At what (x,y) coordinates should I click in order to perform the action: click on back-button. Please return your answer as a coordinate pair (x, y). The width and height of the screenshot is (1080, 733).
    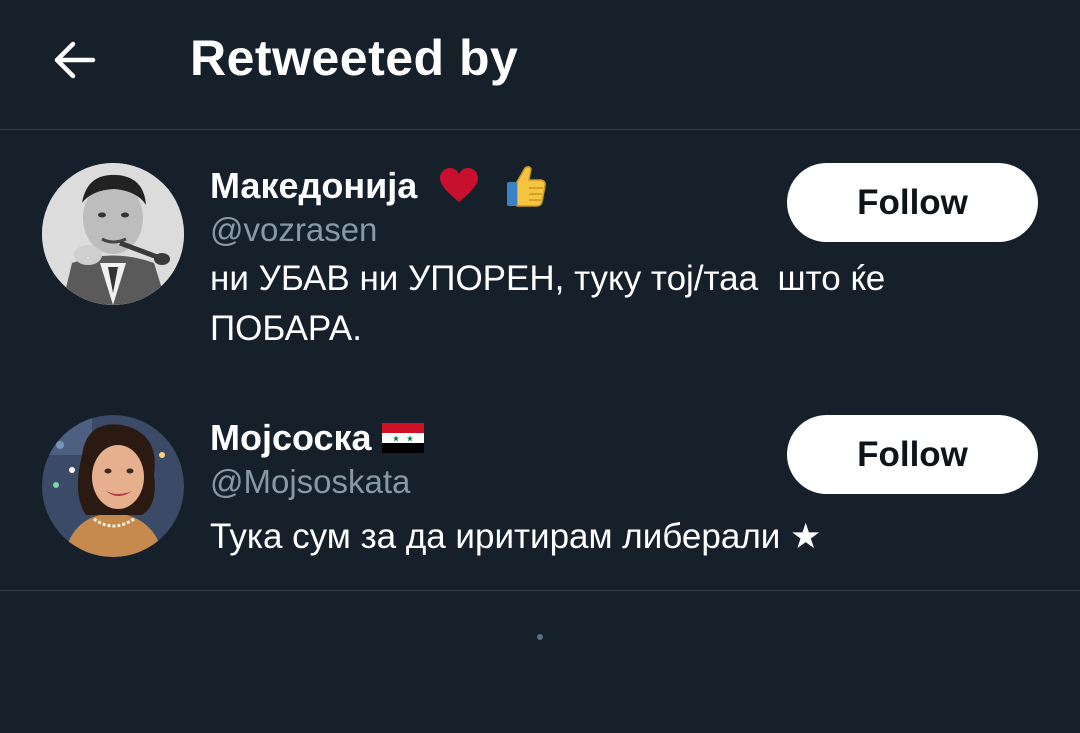
    Looking at the image, I should click on (74, 60).